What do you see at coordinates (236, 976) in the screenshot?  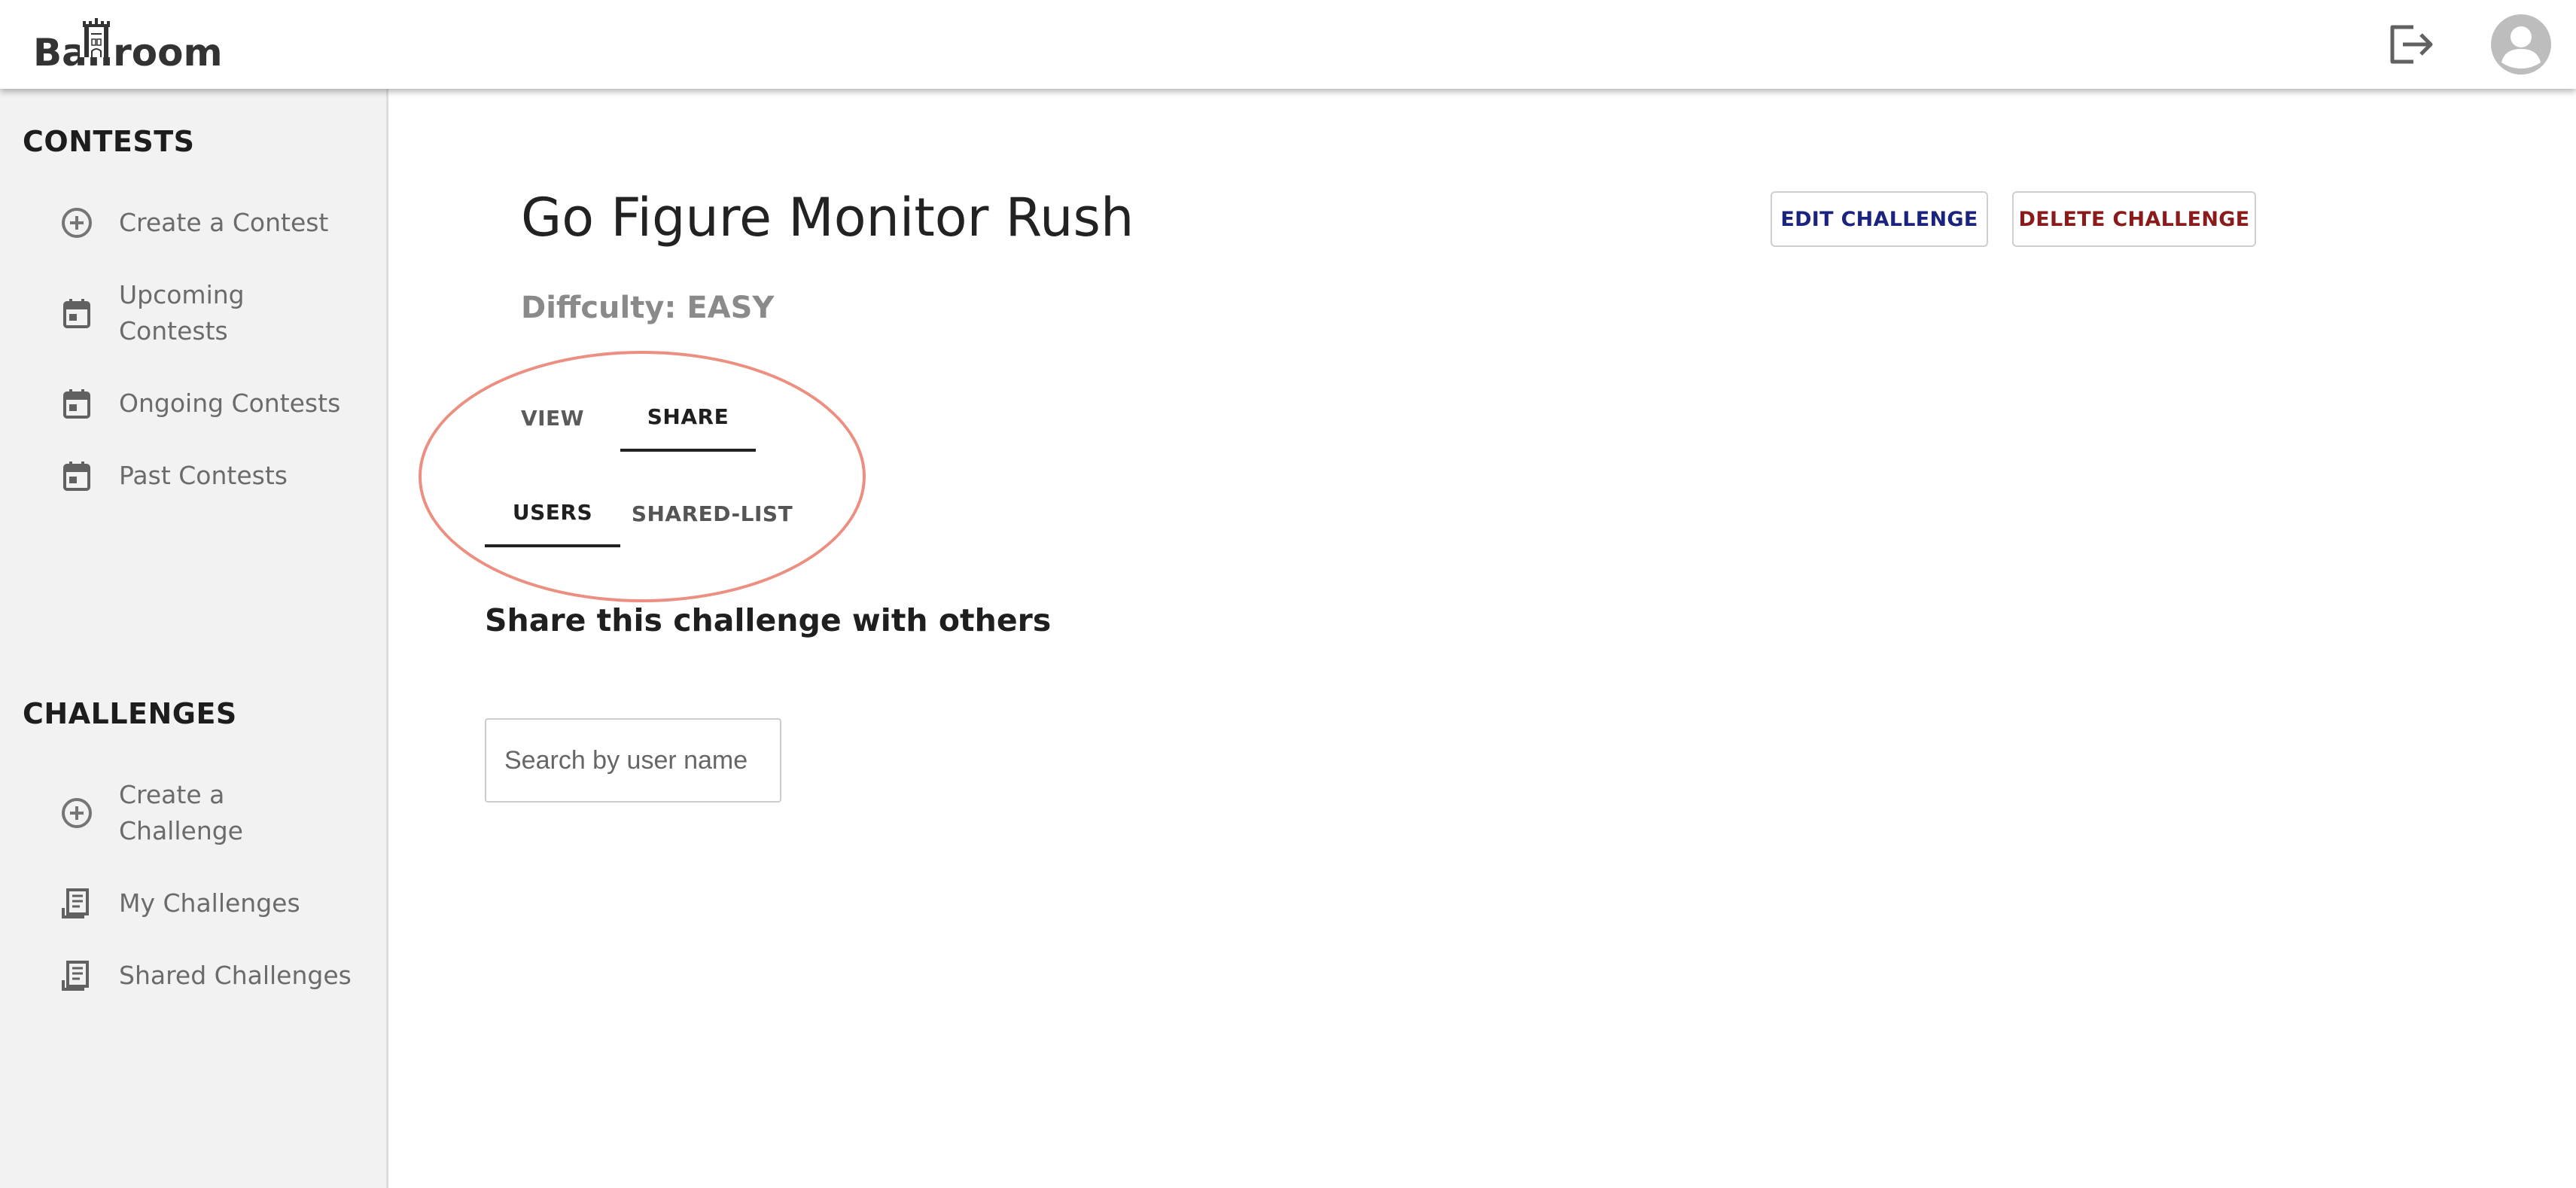 I see `sidebar-item-label: Shared Challenges` at bounding box center [236, 976].